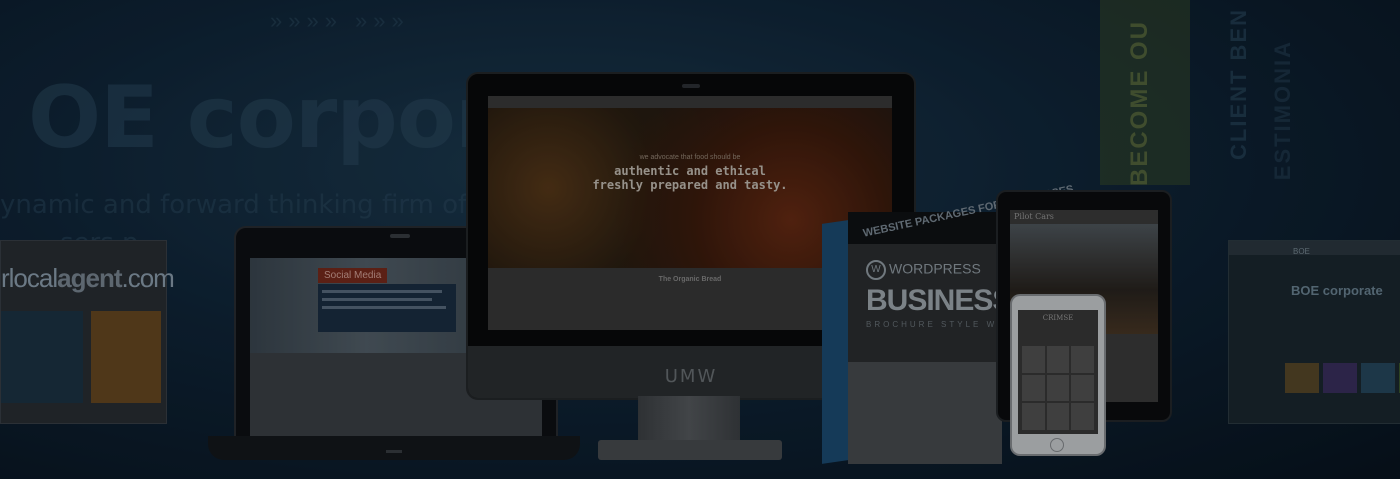 The image size is (1400, 479). I want to click on photo-grid, so click(1058, 388).